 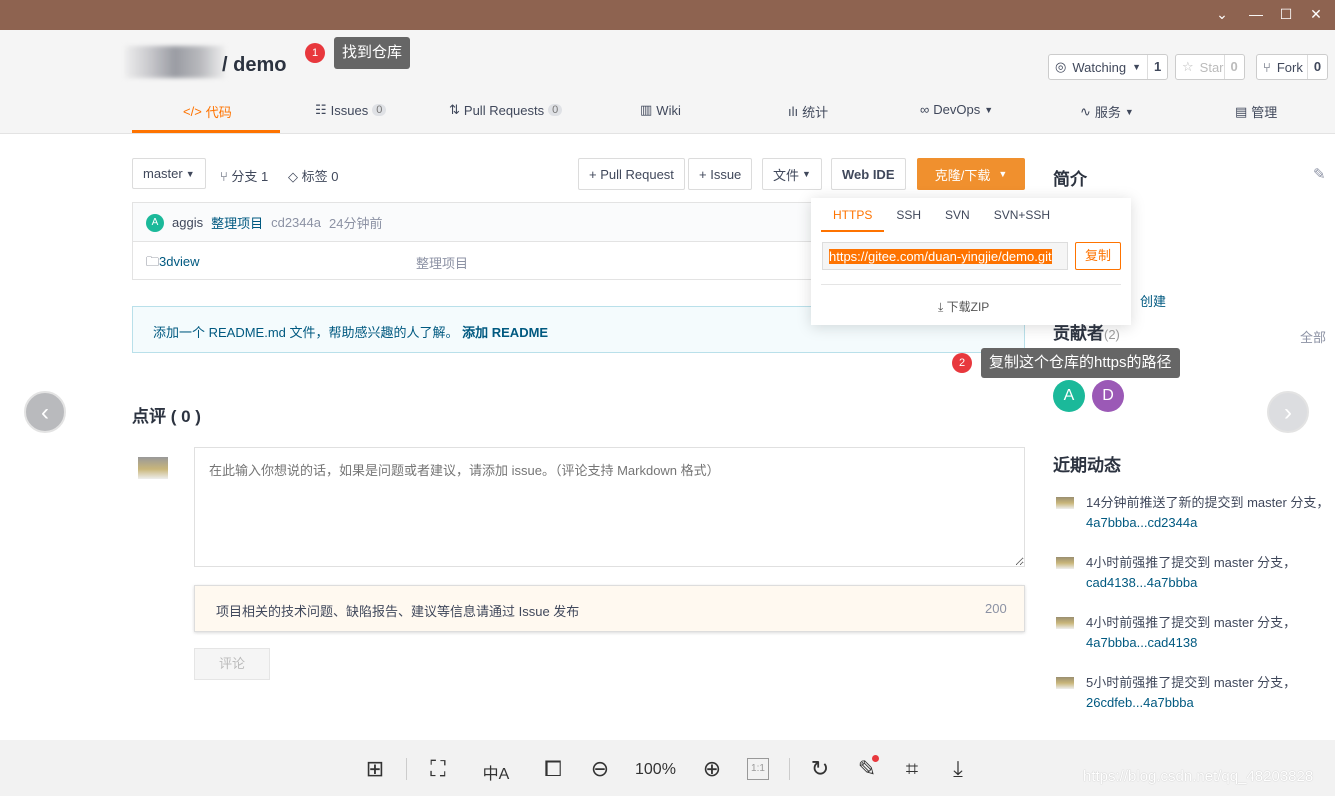 I want to click on web-ide-button: Web IDE, so click(x=868, y=174).